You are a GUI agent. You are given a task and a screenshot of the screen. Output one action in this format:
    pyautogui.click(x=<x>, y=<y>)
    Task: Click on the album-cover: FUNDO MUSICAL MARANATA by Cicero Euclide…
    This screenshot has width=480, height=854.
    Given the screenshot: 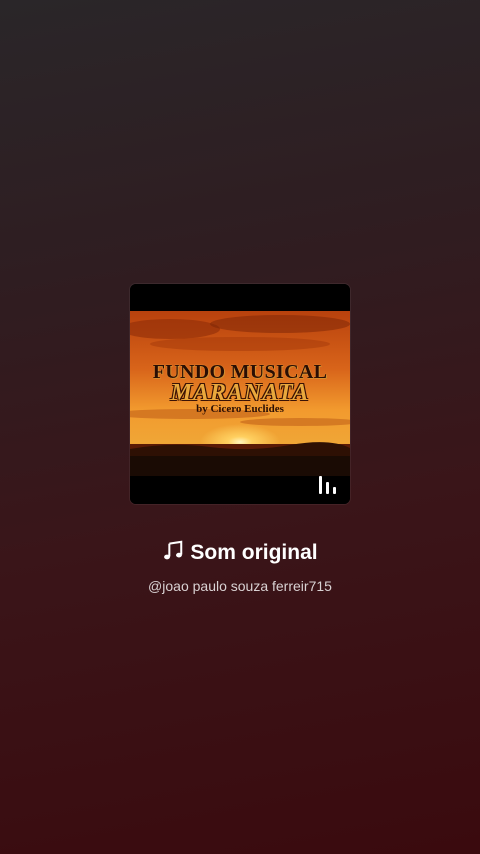 What is the action you would take?
    pyautogui.click(x=240, y=394)
    